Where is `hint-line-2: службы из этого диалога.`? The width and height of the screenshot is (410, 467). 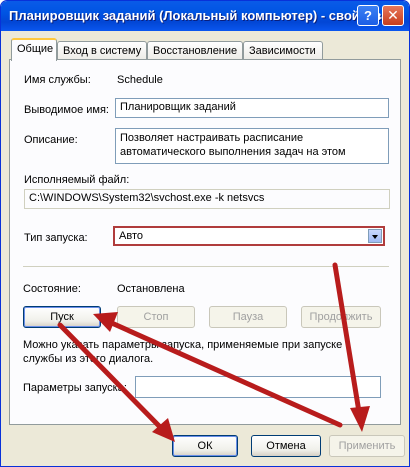
hint-line-2: службы из этого диалога. is located at coordinates (88, 359).